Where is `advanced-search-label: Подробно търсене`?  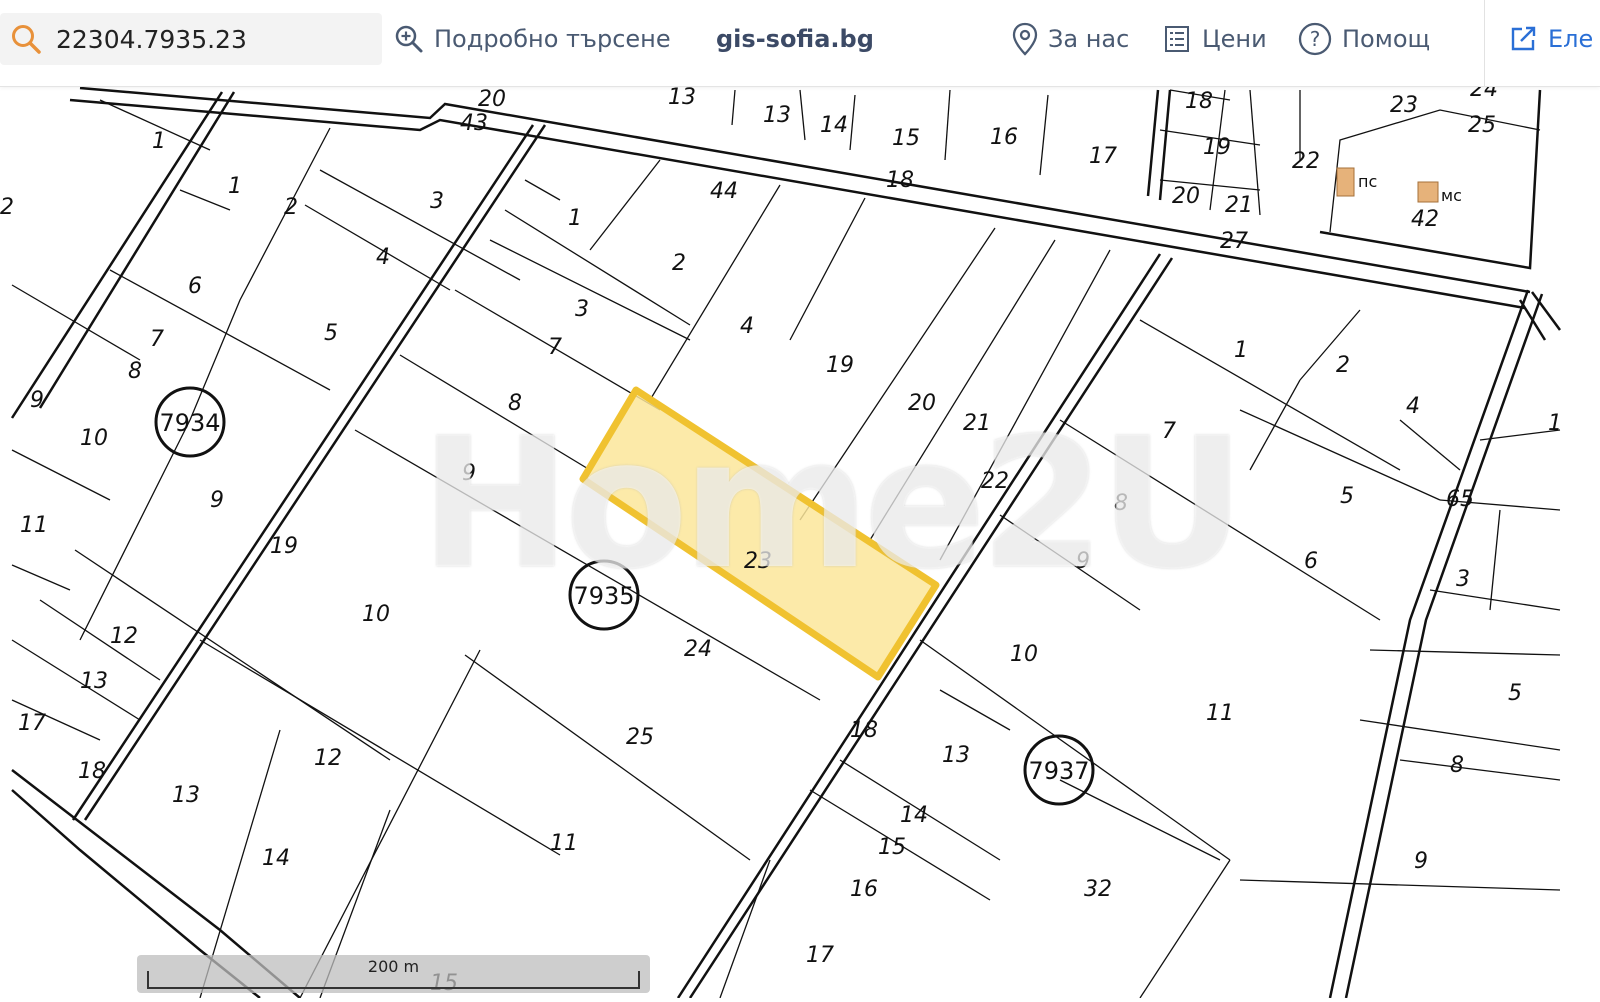
advanced-search-label: Подробно търсене is located at coordinates (552, 39).